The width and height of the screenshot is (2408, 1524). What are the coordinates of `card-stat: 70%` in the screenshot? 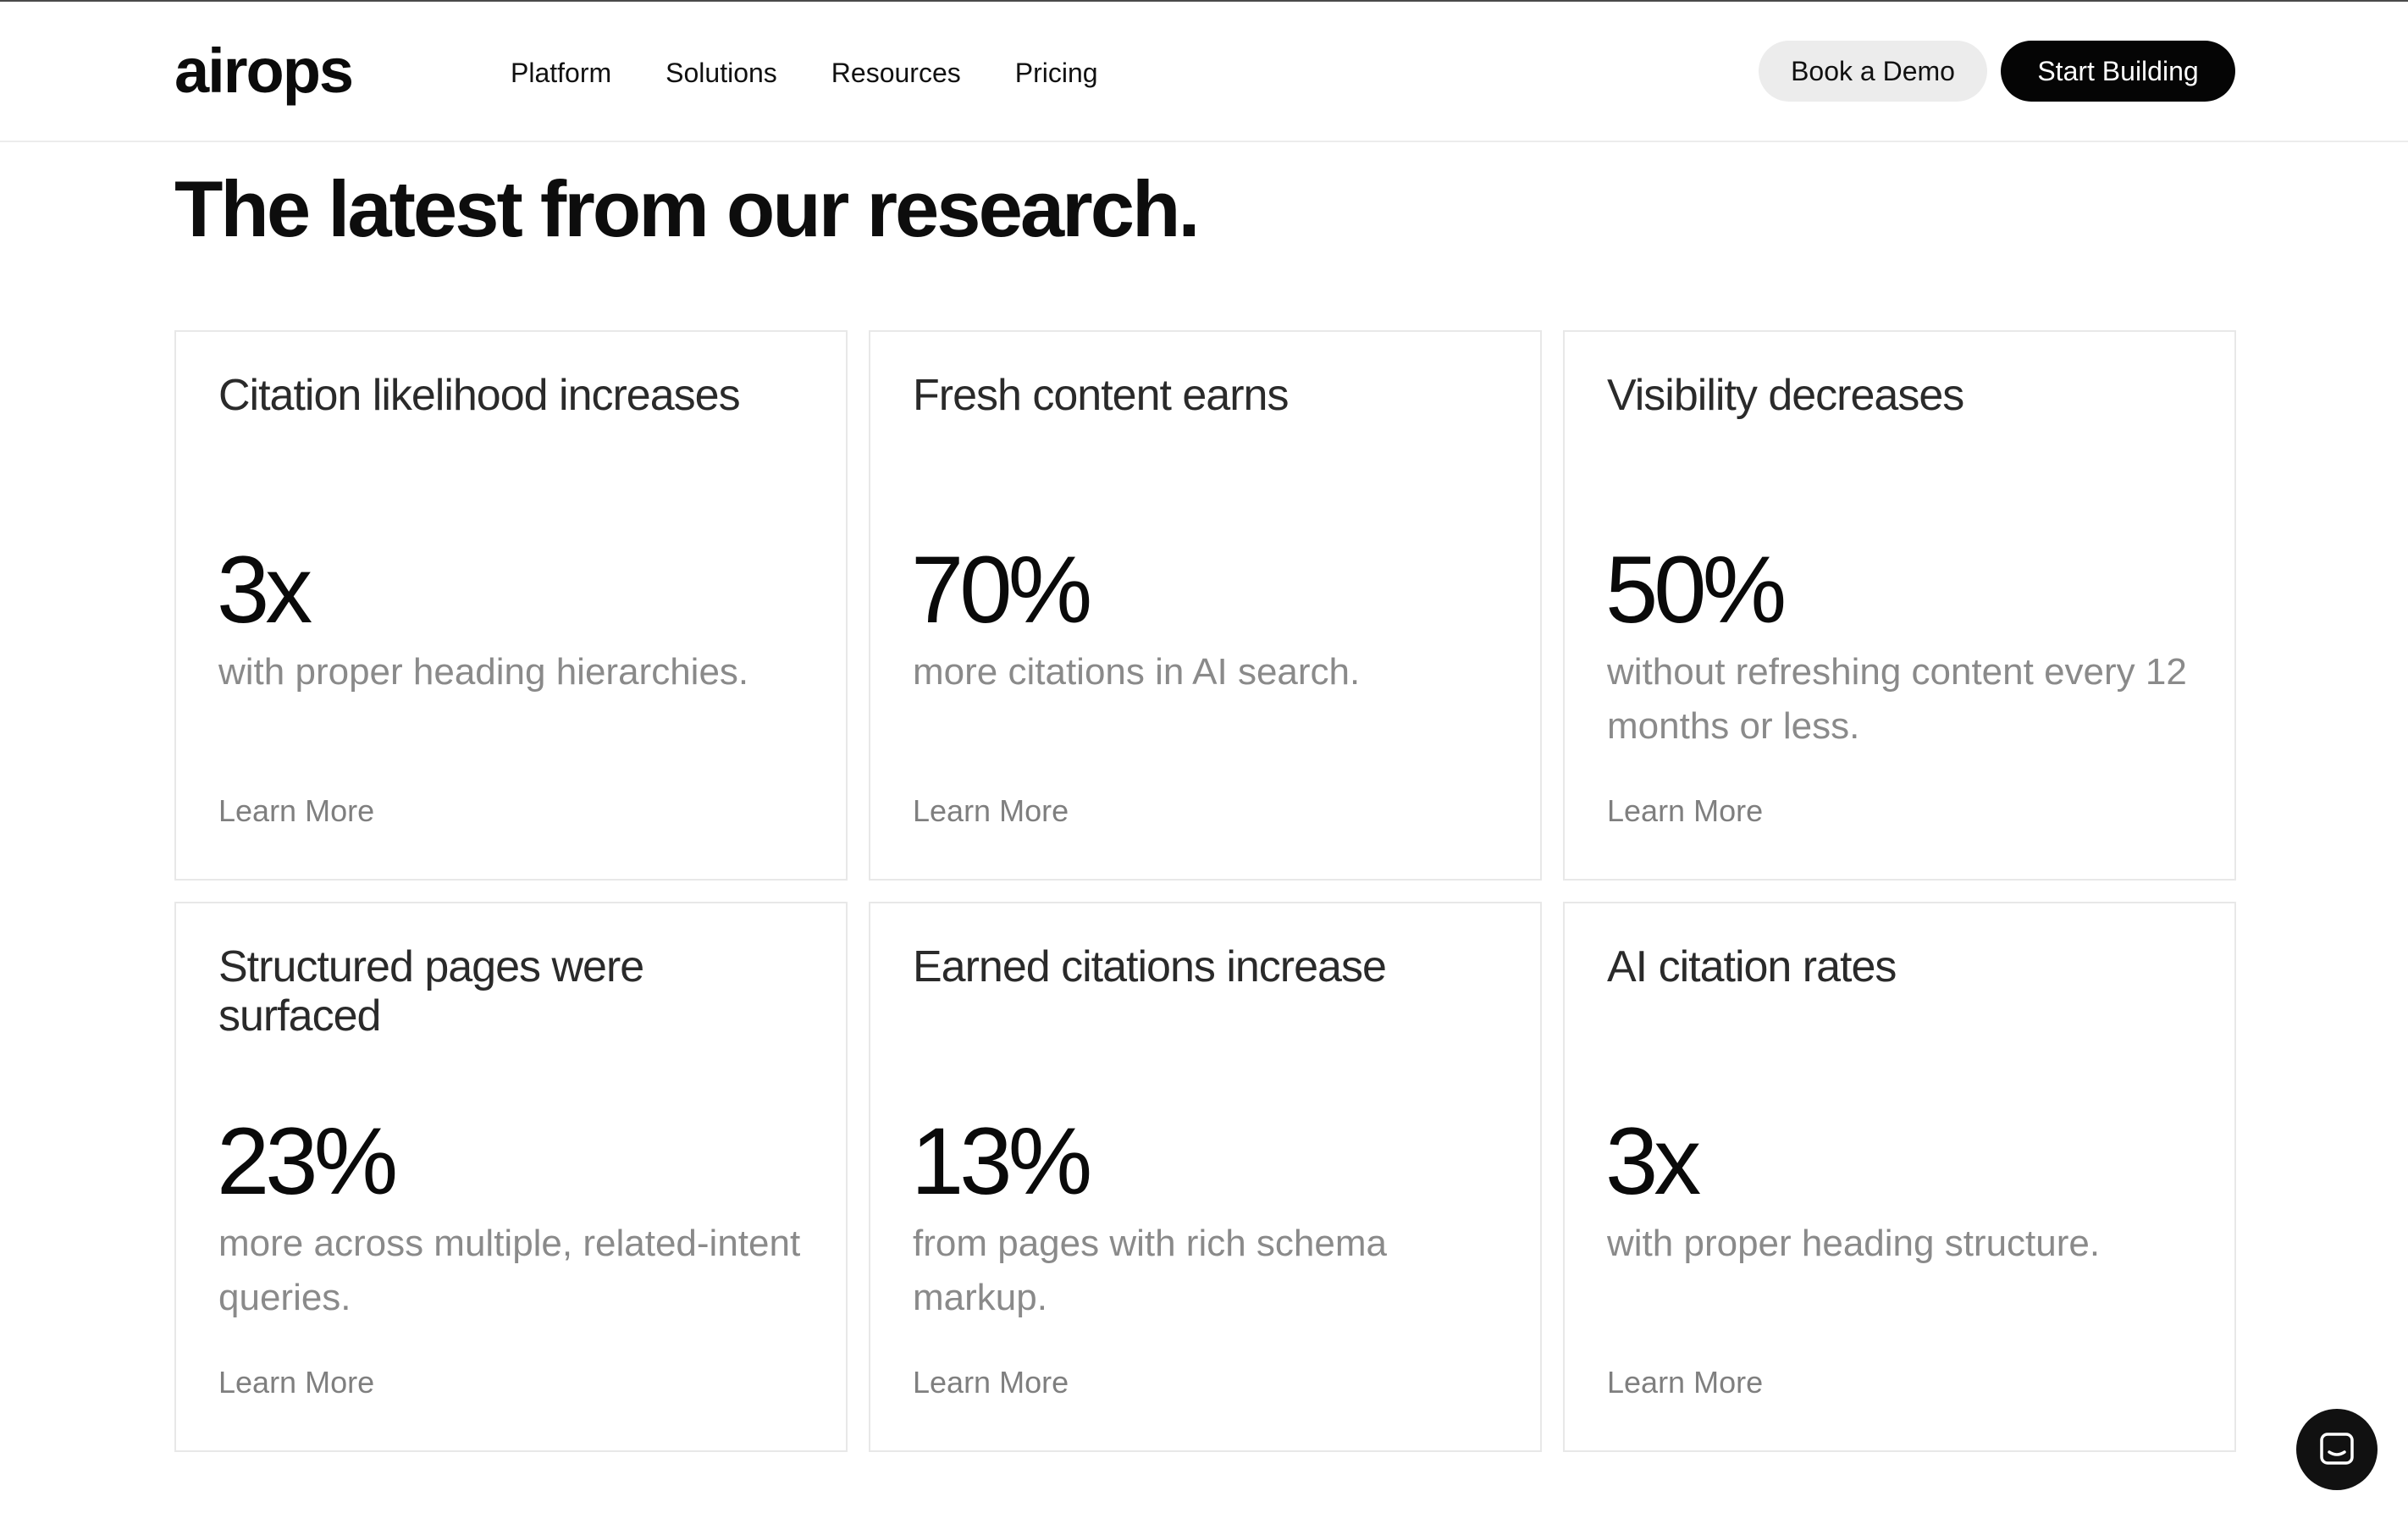 It's located at (1001, 590).